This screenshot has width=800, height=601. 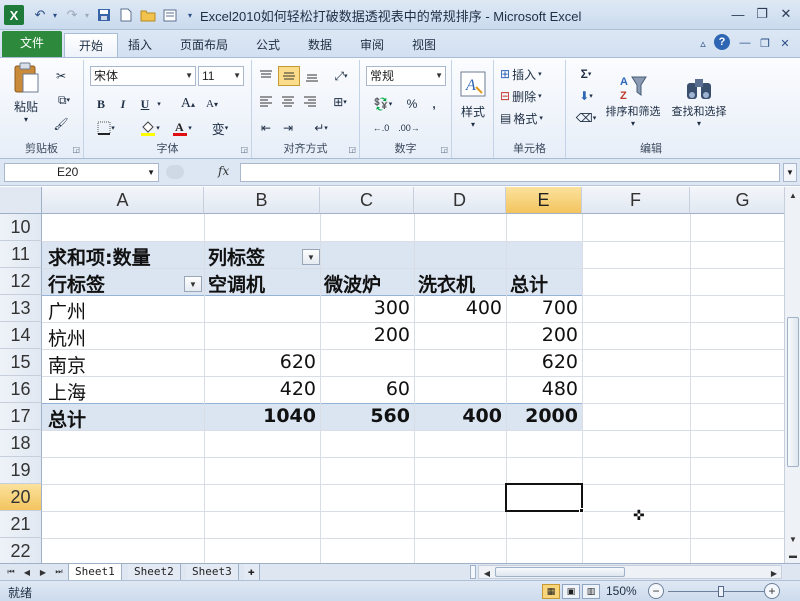 What do you see at coordinates (785, 43) in the screenshot?
I see `workbook-close-icon: ✕` at bounding box center [785, 43].